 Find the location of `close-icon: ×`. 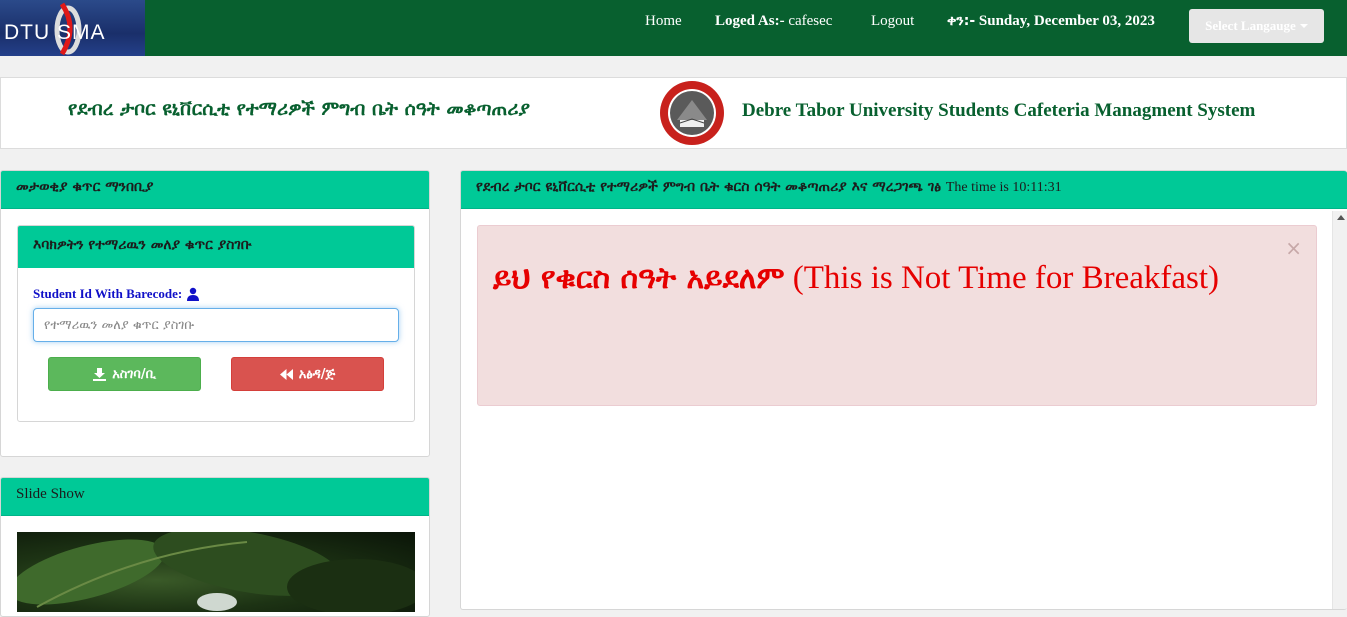

close-icon: × is located at coordinates (1293, 248).